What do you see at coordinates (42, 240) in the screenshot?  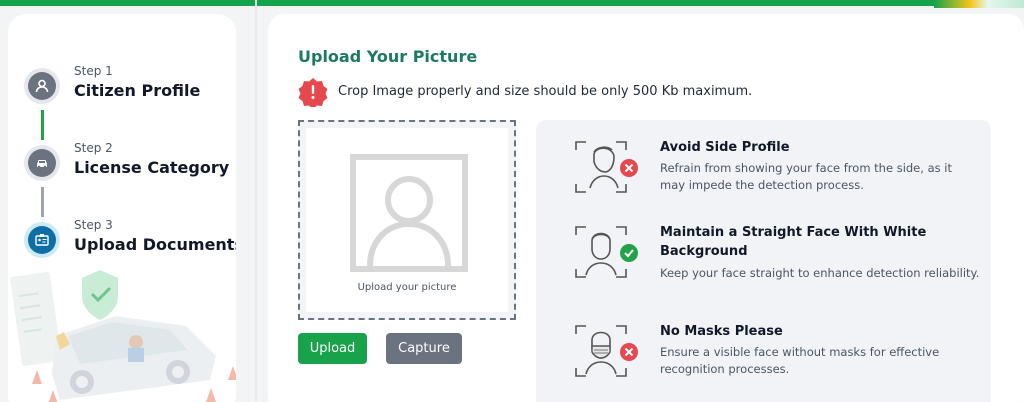 I see `id-card-icon` at bounding box center [42, 240].